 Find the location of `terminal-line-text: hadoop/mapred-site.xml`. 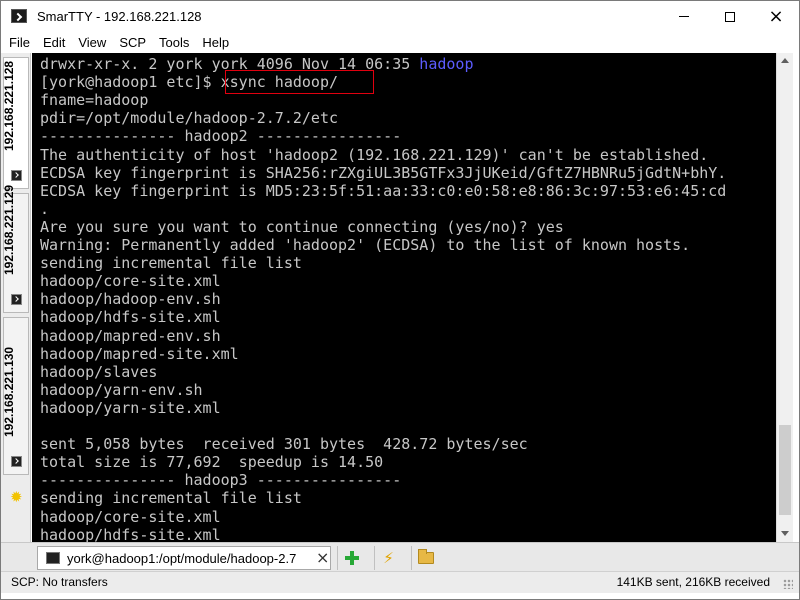

terminal-line-text: hadoop/mapred-site.xml is located at coordinates (139, 353).